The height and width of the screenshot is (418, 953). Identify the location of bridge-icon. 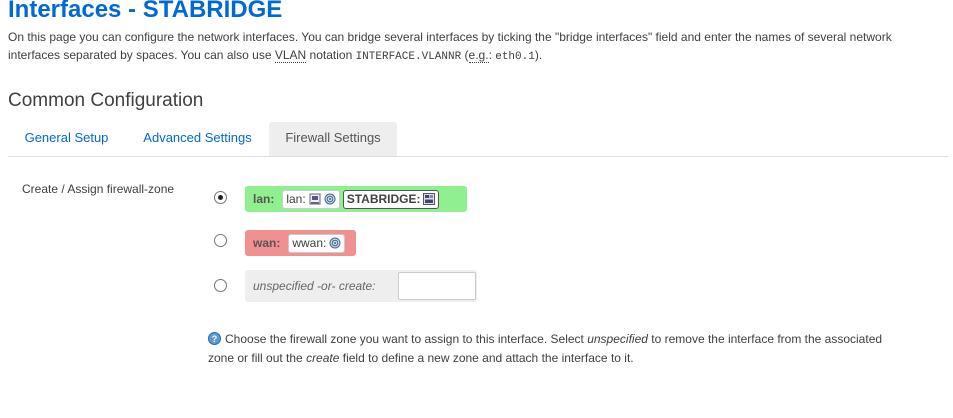
(429, 199).